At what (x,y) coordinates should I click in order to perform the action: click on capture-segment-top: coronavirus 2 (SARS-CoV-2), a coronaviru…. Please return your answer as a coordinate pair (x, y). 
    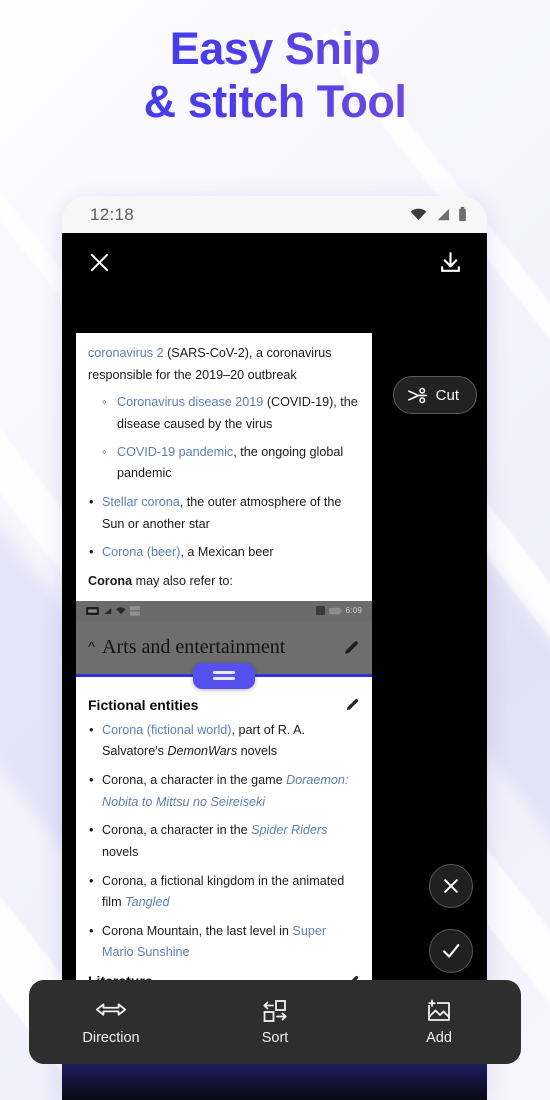
    Looking at the image, I should click on (224, 467).